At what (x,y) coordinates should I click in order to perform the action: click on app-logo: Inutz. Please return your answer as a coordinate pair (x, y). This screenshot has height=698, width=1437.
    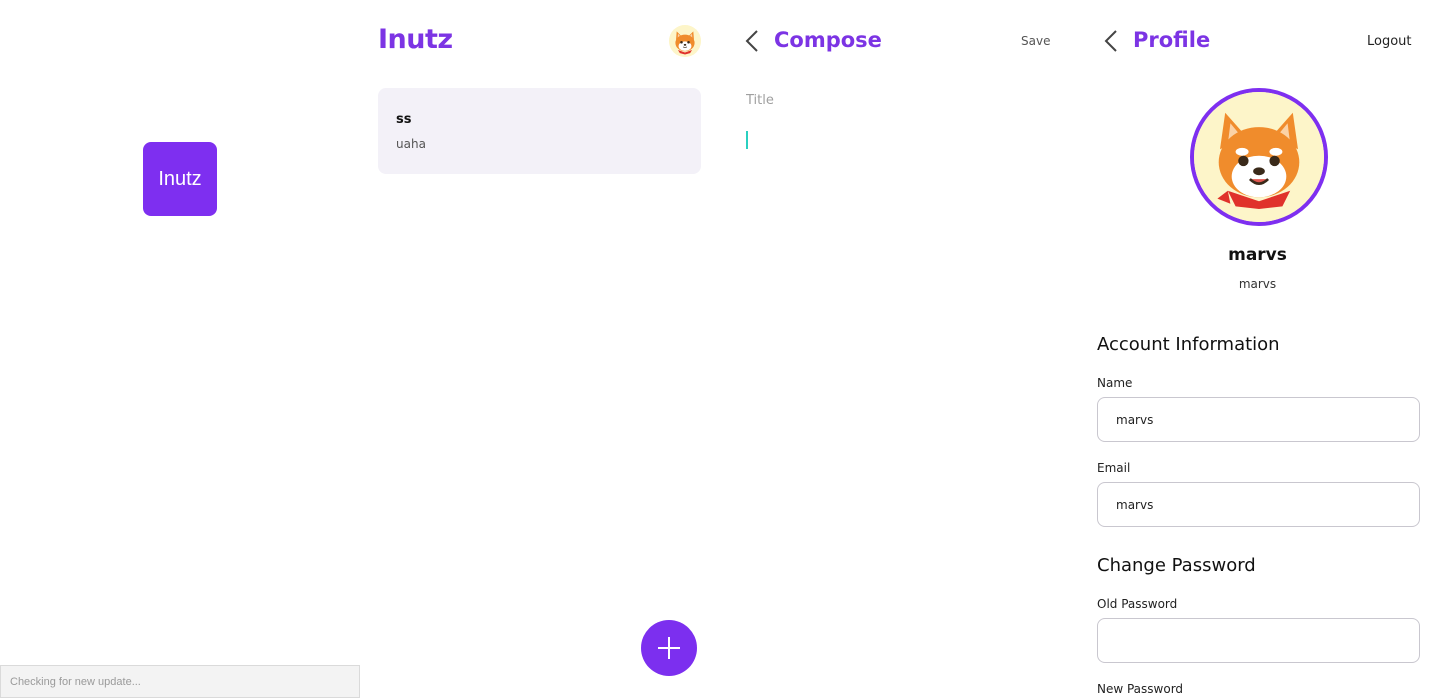
    Looking at the image, I should click on (180, 179).